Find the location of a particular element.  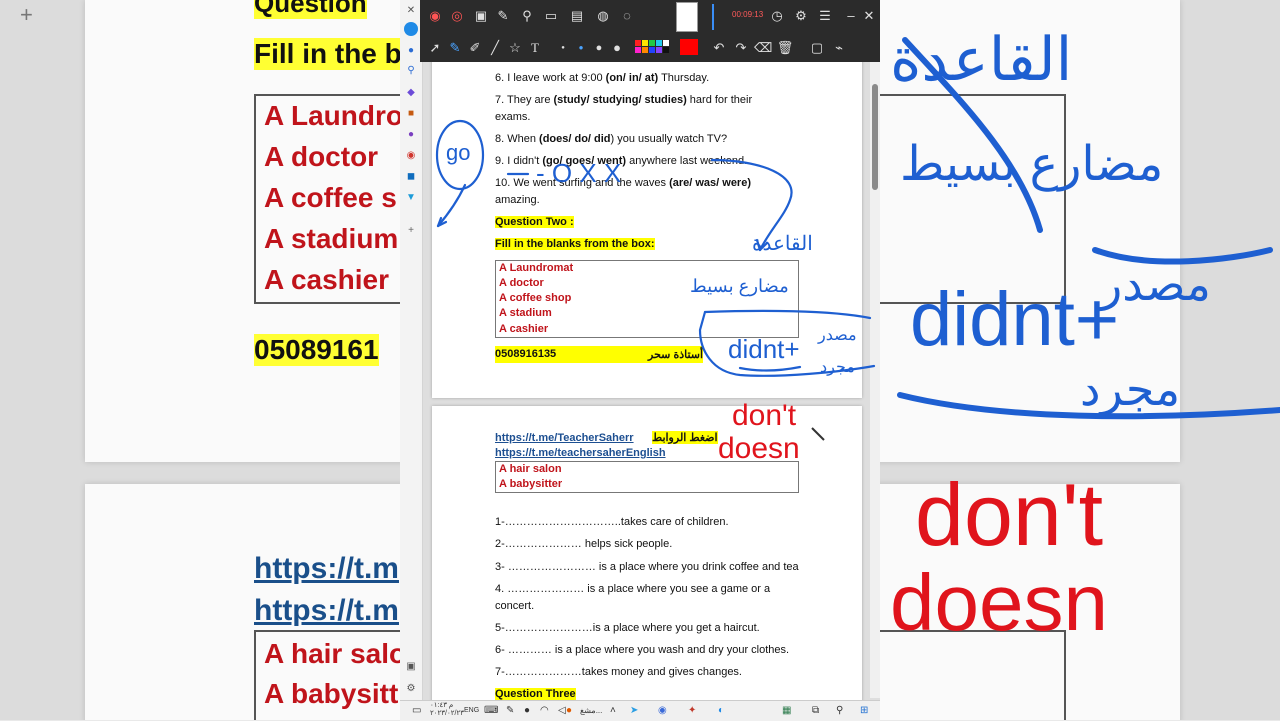

camera-icon: ▣ is located at coordinates (481, 16).